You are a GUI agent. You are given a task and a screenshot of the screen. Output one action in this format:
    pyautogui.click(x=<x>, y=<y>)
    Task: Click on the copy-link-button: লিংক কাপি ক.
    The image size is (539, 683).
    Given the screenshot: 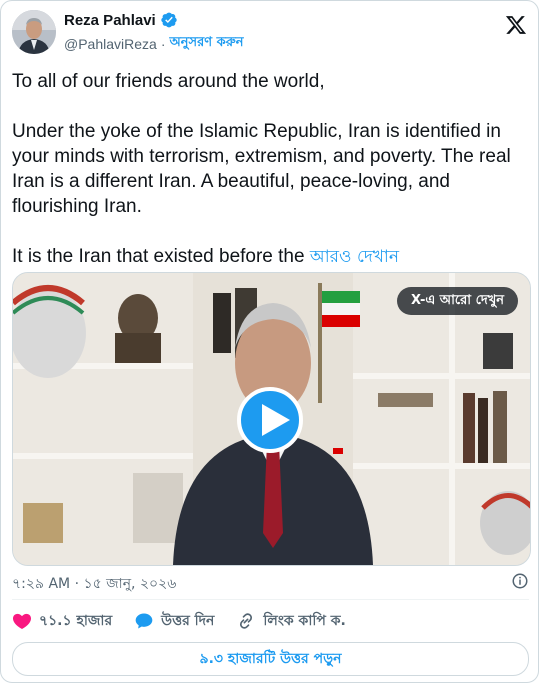 What is the action you would take?
    pyautogui.click(x=291, y=621)
    